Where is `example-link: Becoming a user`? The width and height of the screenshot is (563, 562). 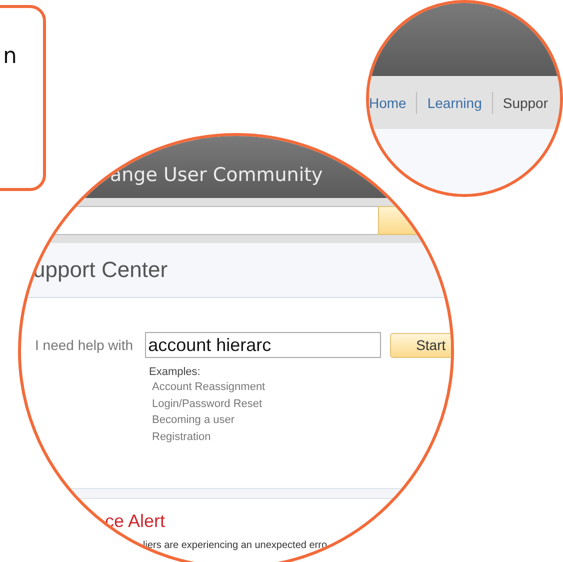
example-link: Becoming a user is located at coordinates (300, 421).